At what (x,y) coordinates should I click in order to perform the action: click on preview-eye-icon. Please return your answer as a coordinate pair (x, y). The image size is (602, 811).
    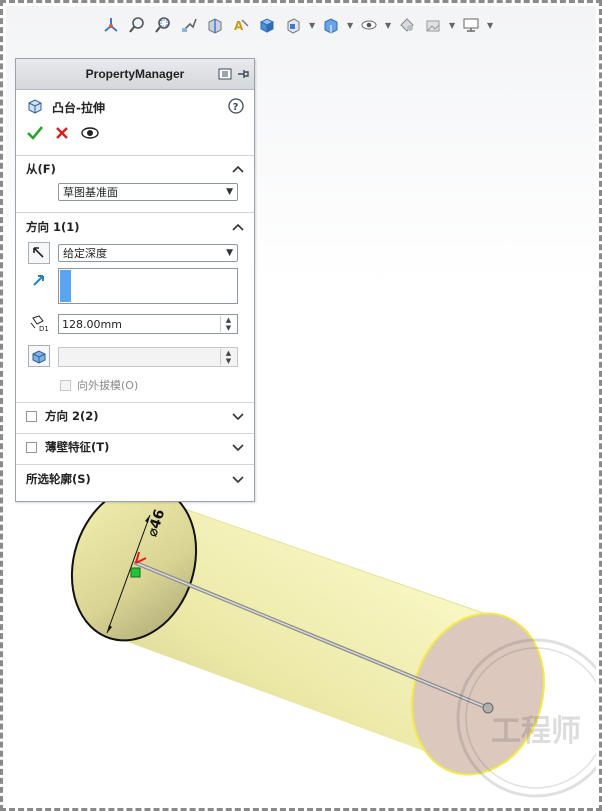
    Looking at the image, I should click on (90, 134).